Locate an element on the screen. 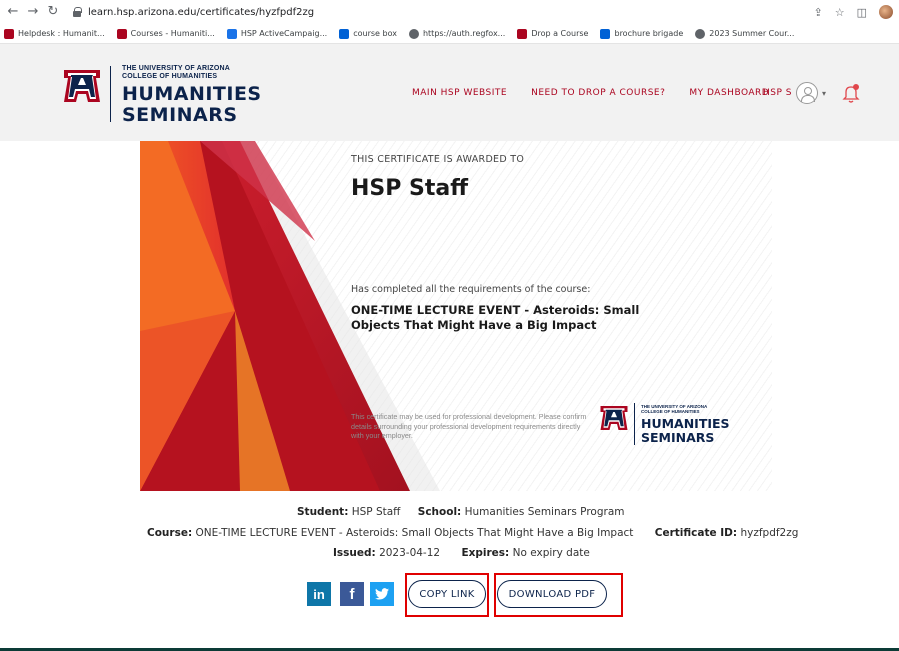 This screenshot has width=899, height=651. awarded-to-label: THIS CERTIFICATE IS AWARDED TO is located at coordinates (438, 159).